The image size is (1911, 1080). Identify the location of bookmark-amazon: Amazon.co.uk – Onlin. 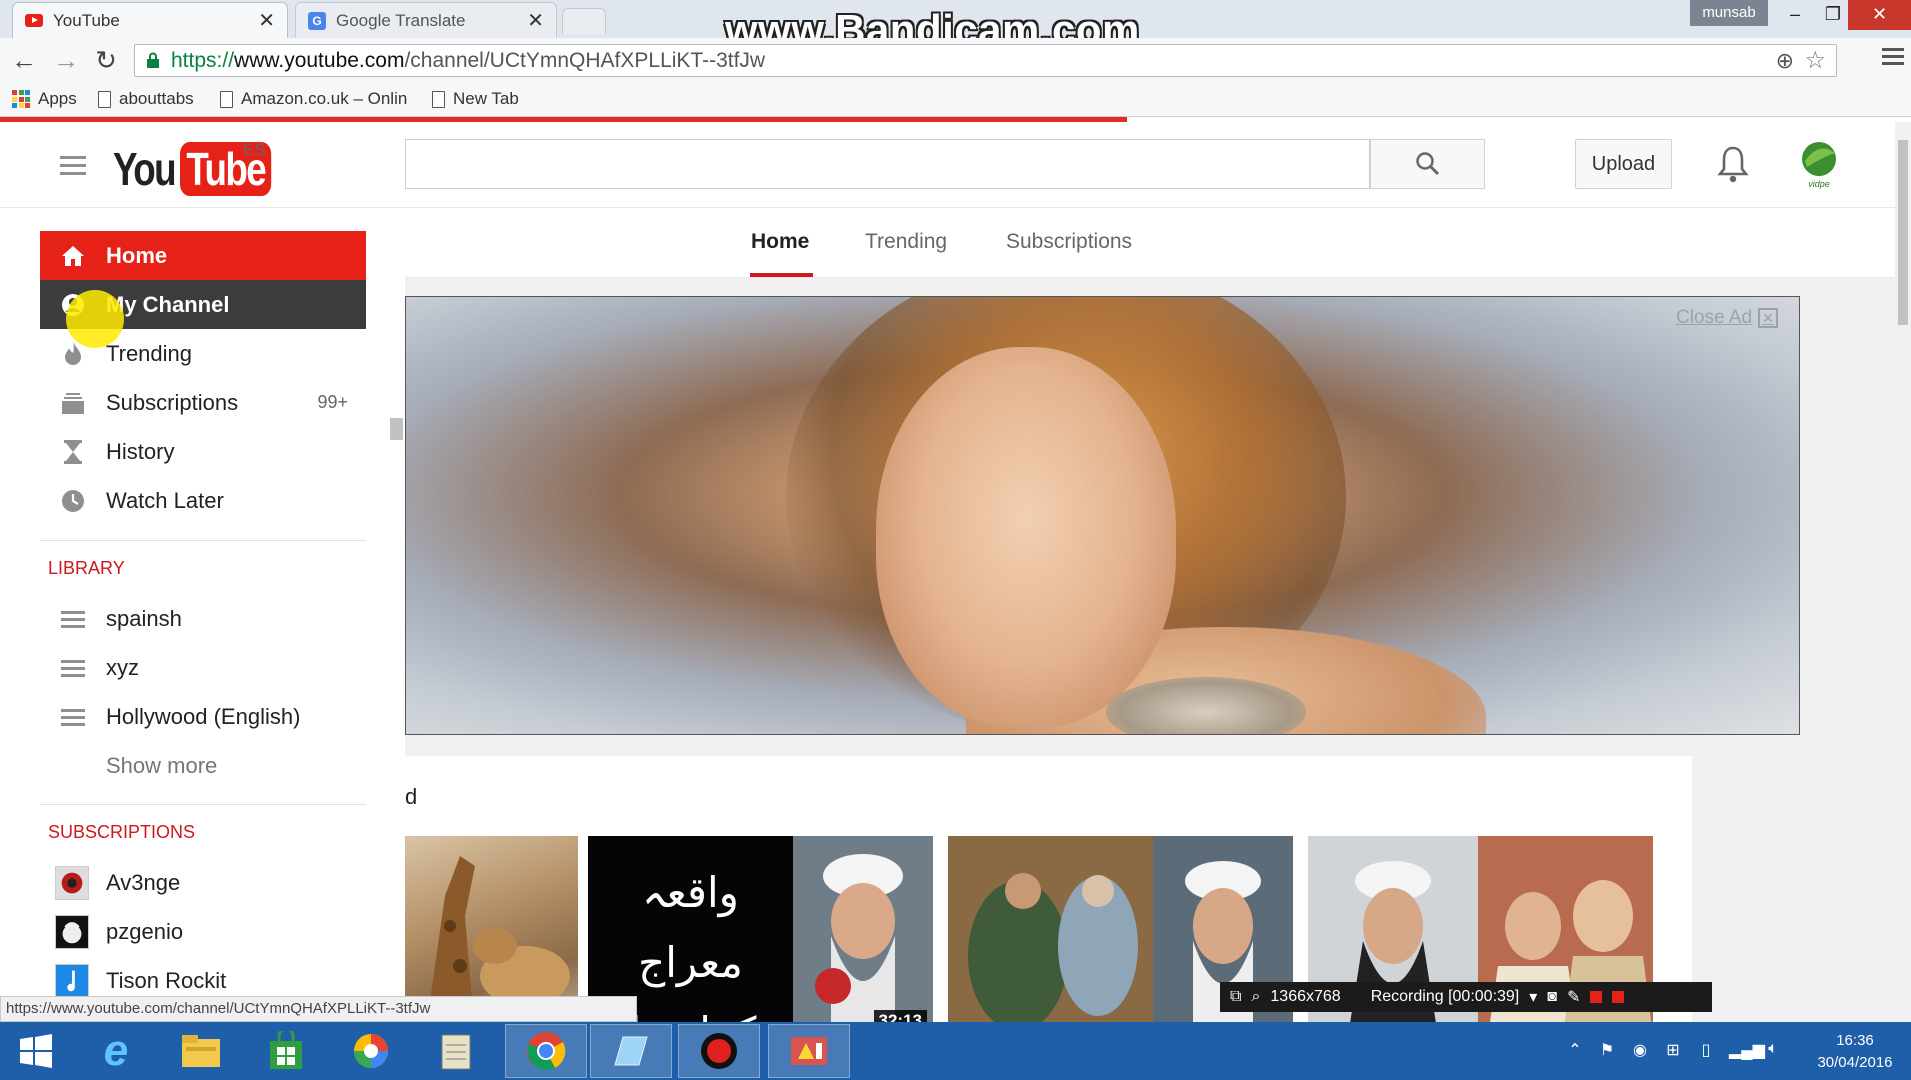
(313, 99).